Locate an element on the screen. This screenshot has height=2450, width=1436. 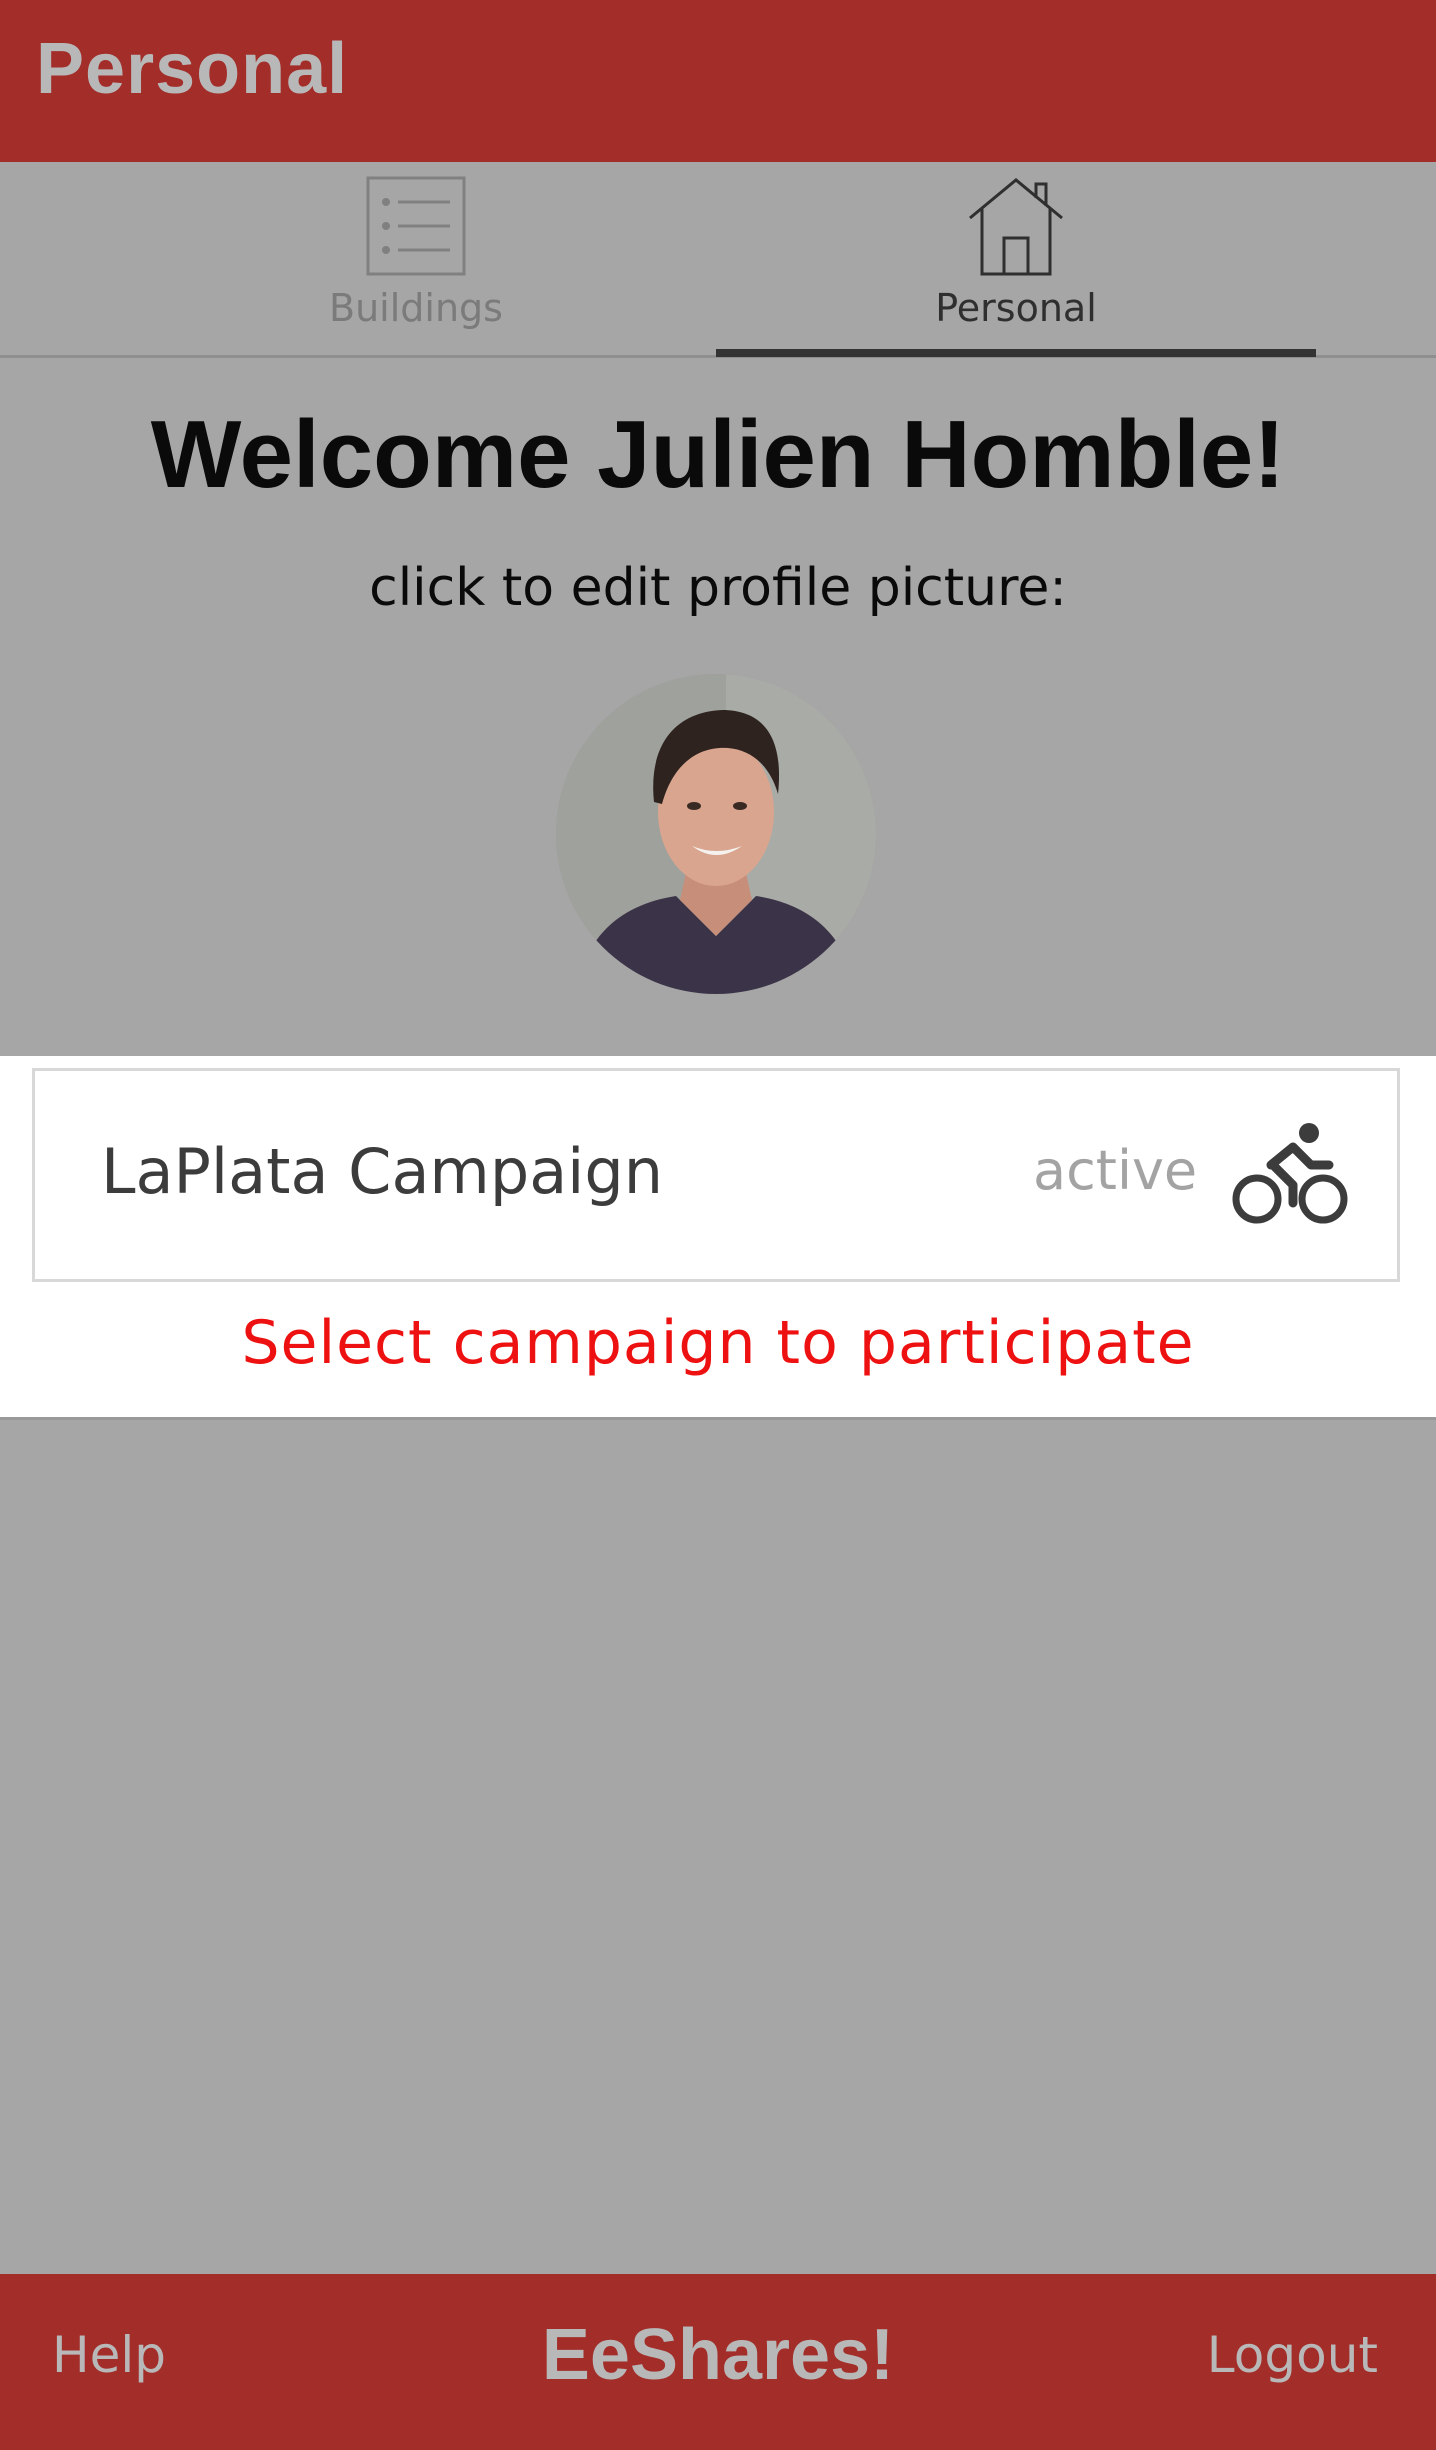
tab-label: Buildings is located at coordinates (416, 308).